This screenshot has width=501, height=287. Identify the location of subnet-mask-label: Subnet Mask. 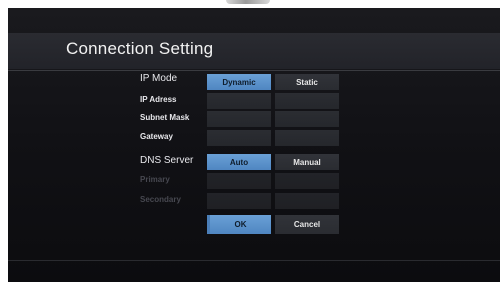
(165, 117).